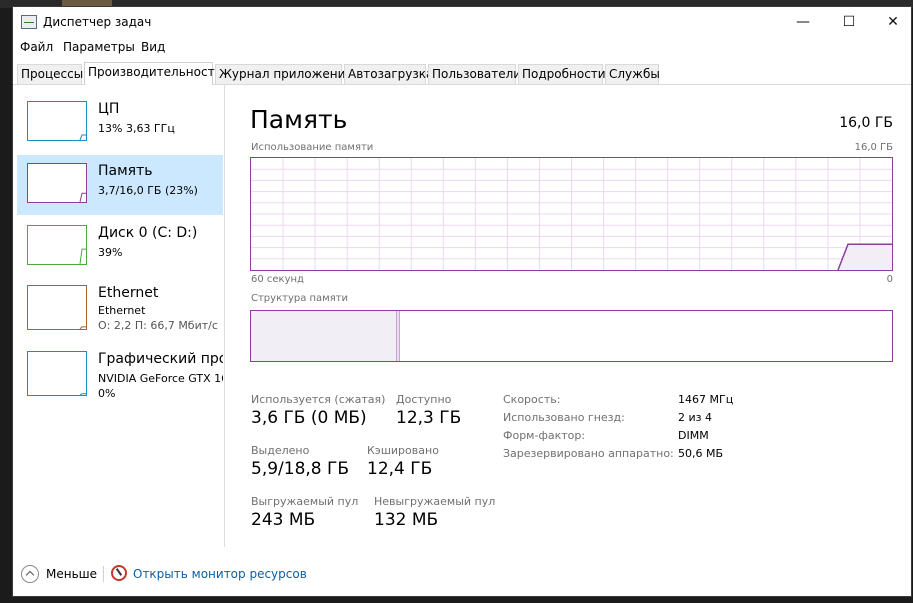 The image size is (913, 603). Describe the element at coordinates (153, 47) in the screenshot. I see `menu-view: Вид` at that location.